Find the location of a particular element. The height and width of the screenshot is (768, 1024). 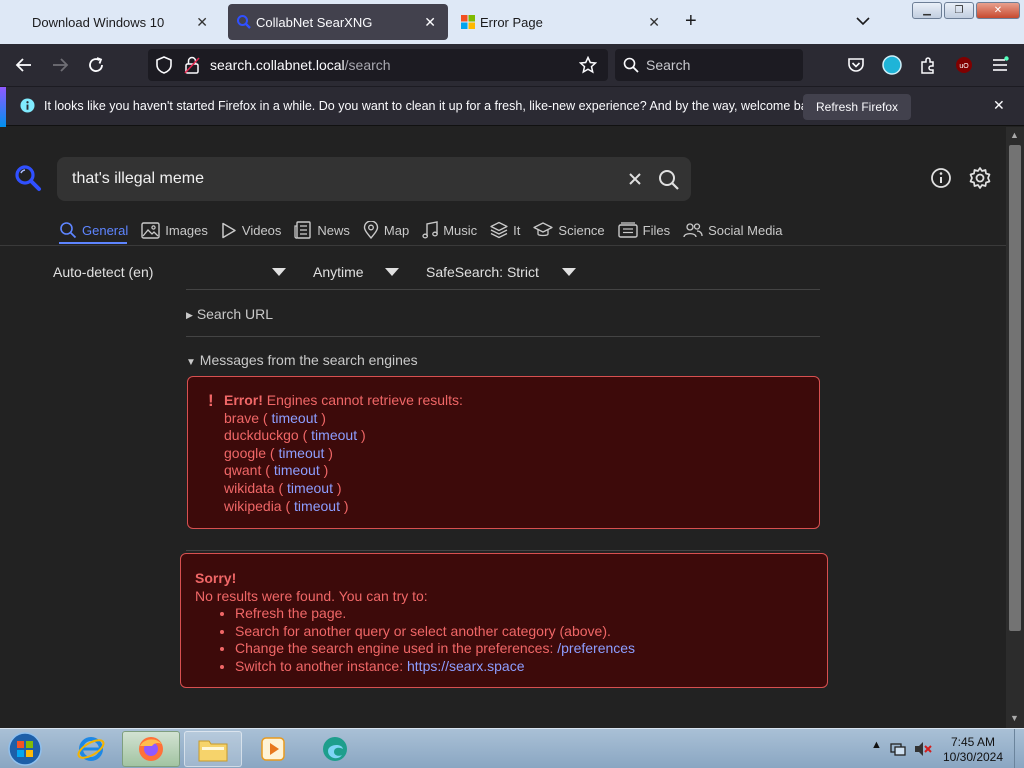

engine-error-row: wikipedia ( timeout ) is located at coordinates (286, 505).